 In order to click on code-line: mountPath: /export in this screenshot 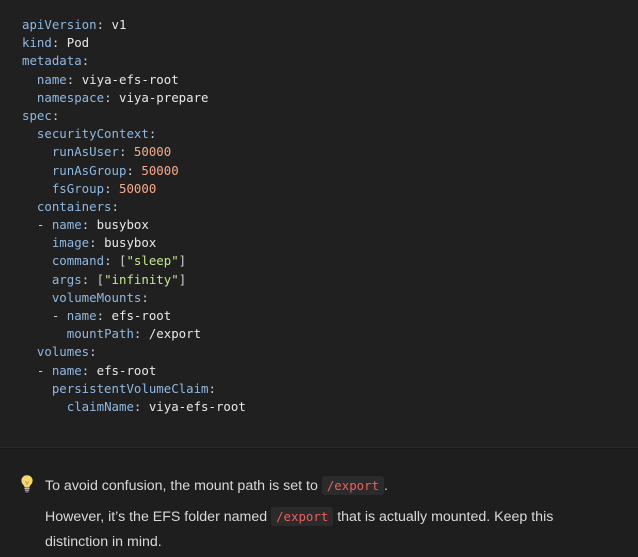, I will do `click(134, 334)`.